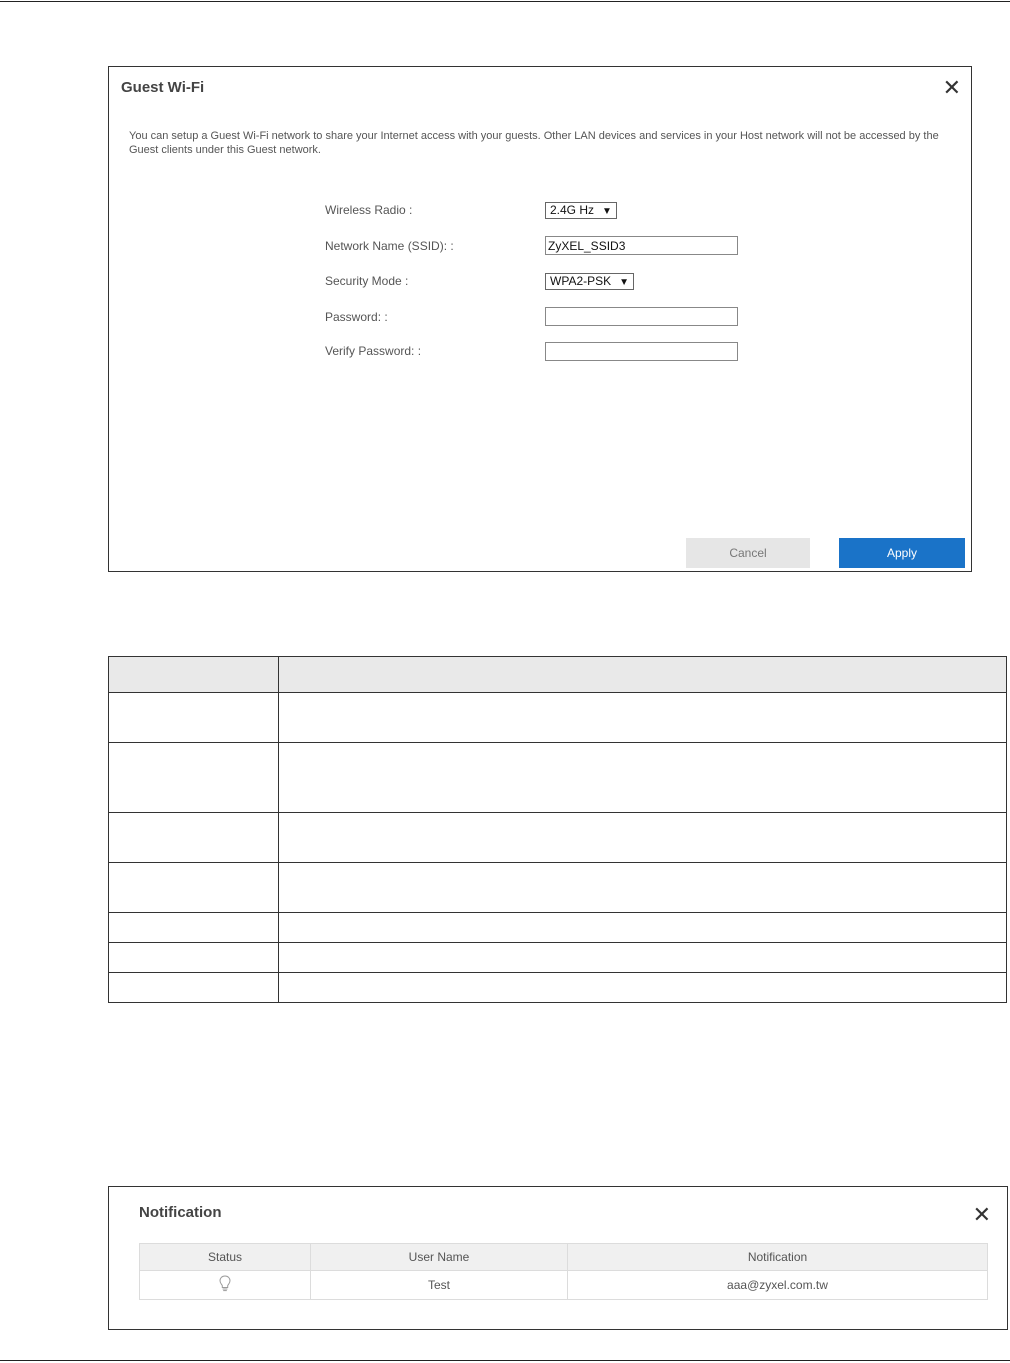 This screenshot has height=1363, width=1010. I want to click on status-cell, so click(225, 1285).